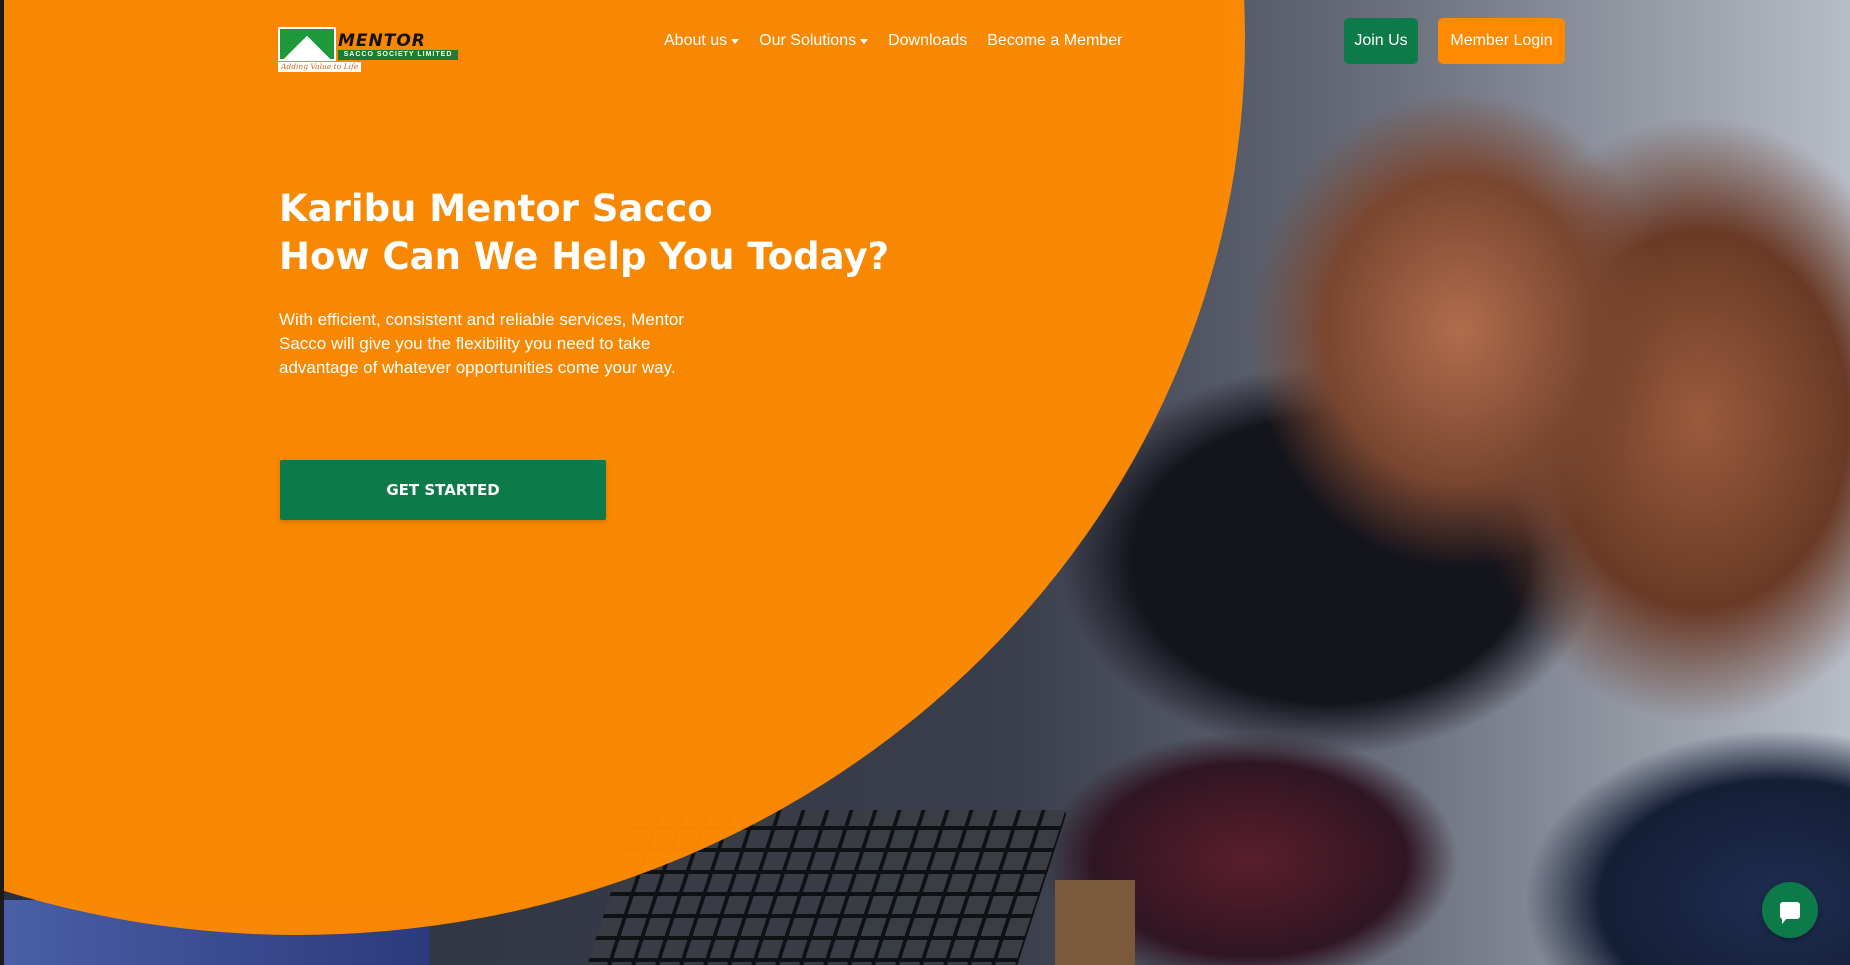 This screenshot has height=965, width=1850. I want to click on nav-downloads: Downloads, so click(927, 41).